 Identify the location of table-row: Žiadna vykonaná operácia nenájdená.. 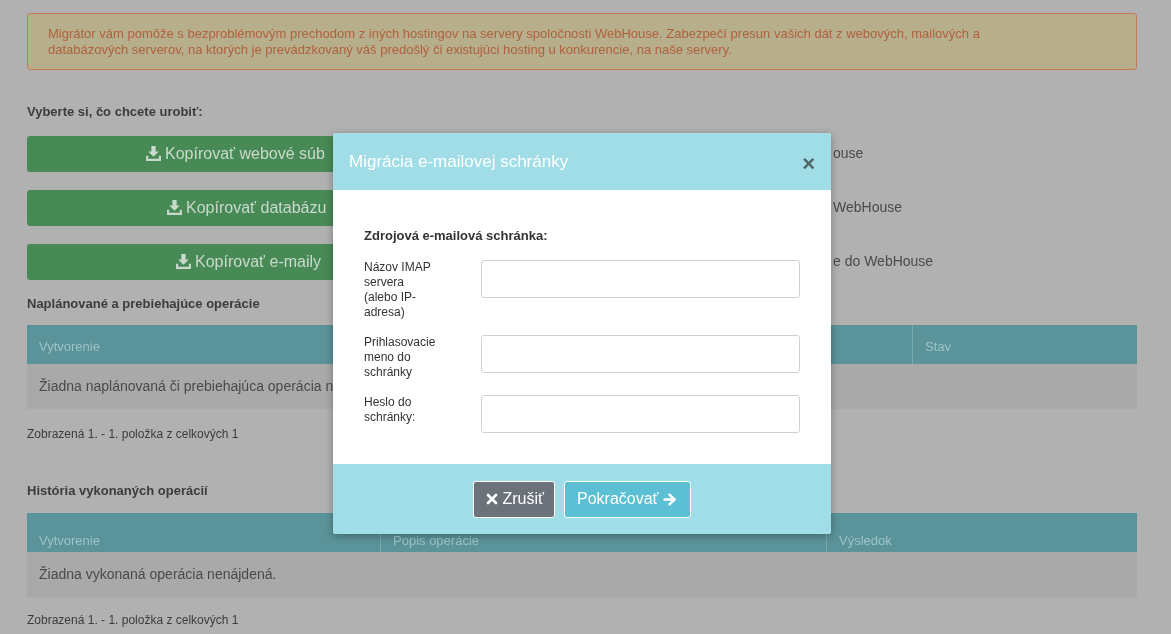
(582, 574).